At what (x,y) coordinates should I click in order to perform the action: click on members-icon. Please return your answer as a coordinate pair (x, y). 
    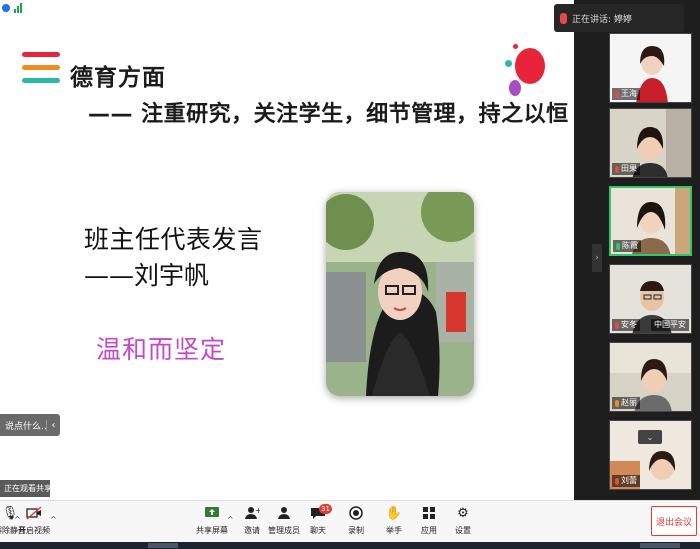
    Looking at the image, I should click on (284, 513).